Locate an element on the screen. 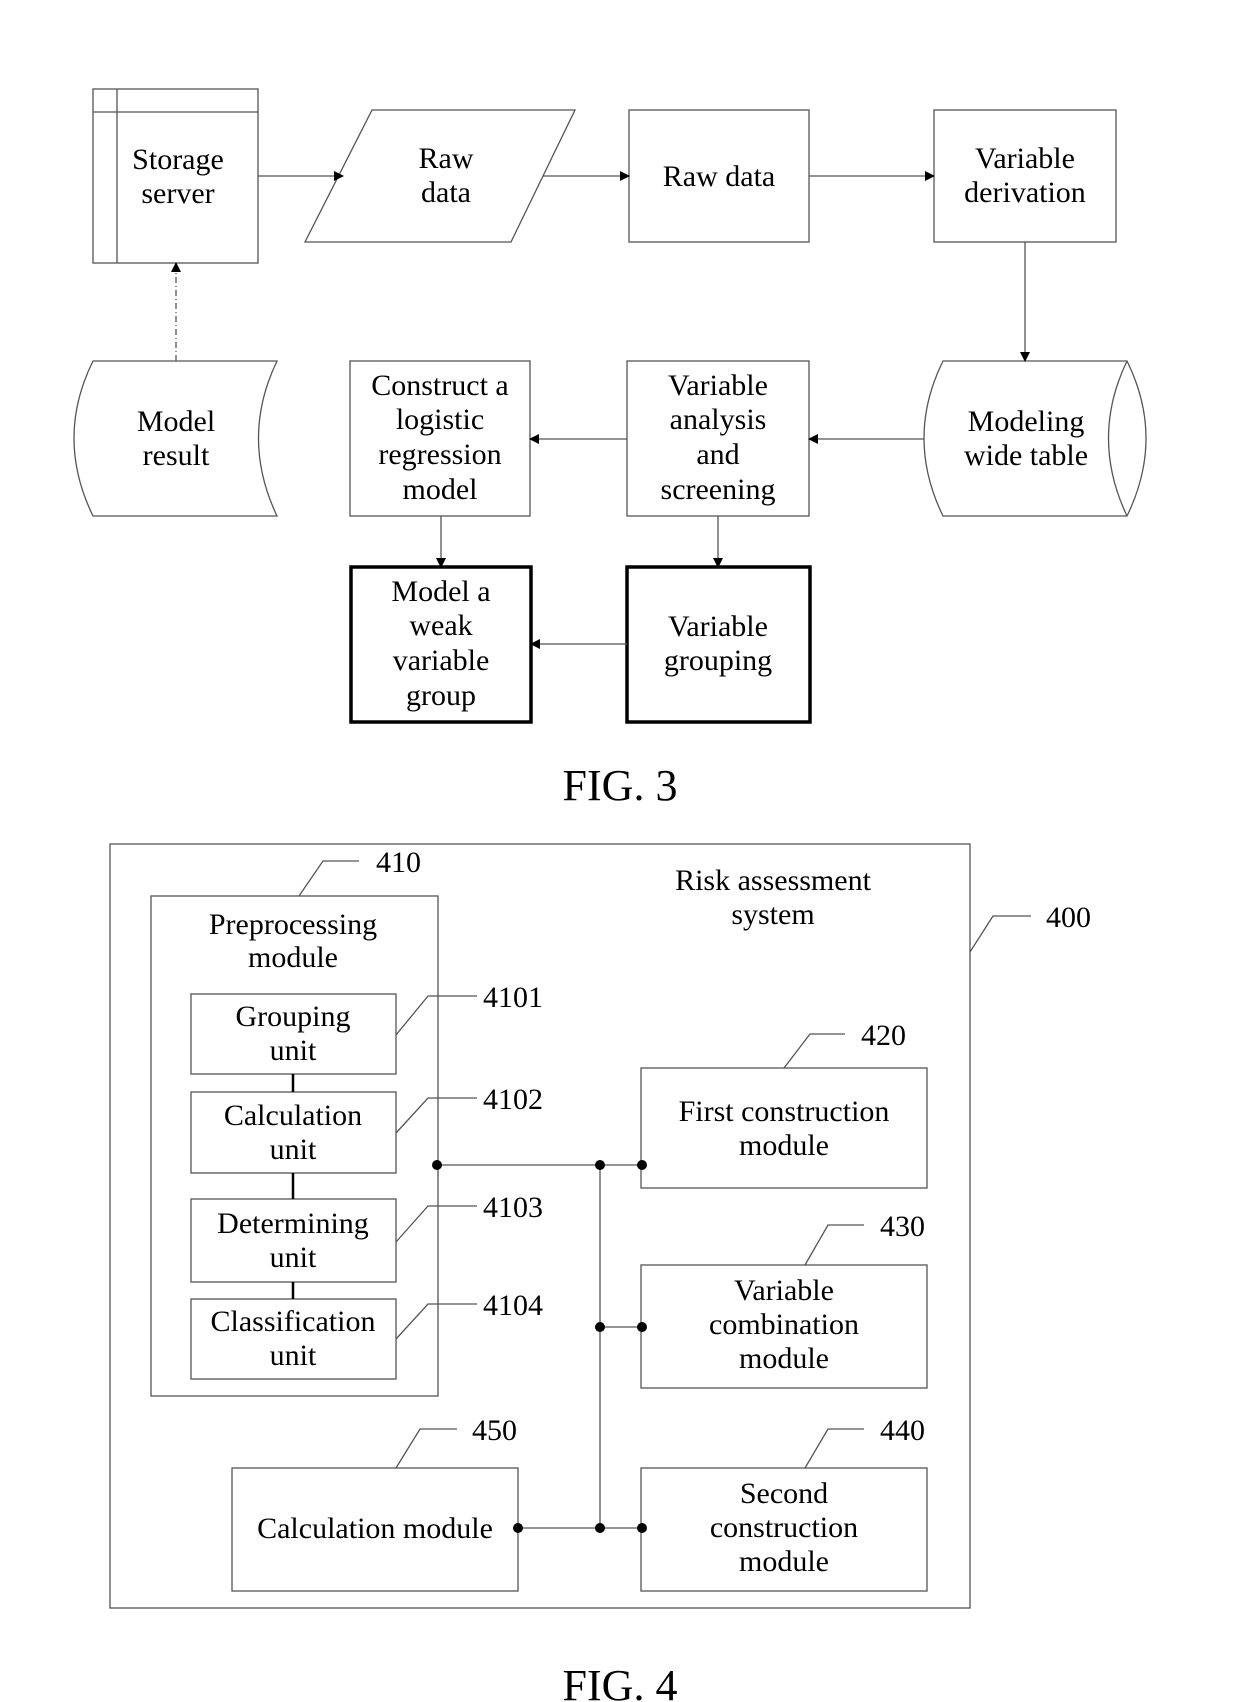 The width and height of the screenshot is (1240, 1702). node-raw-data-input: Raw data is located at coordinates (440, 176).